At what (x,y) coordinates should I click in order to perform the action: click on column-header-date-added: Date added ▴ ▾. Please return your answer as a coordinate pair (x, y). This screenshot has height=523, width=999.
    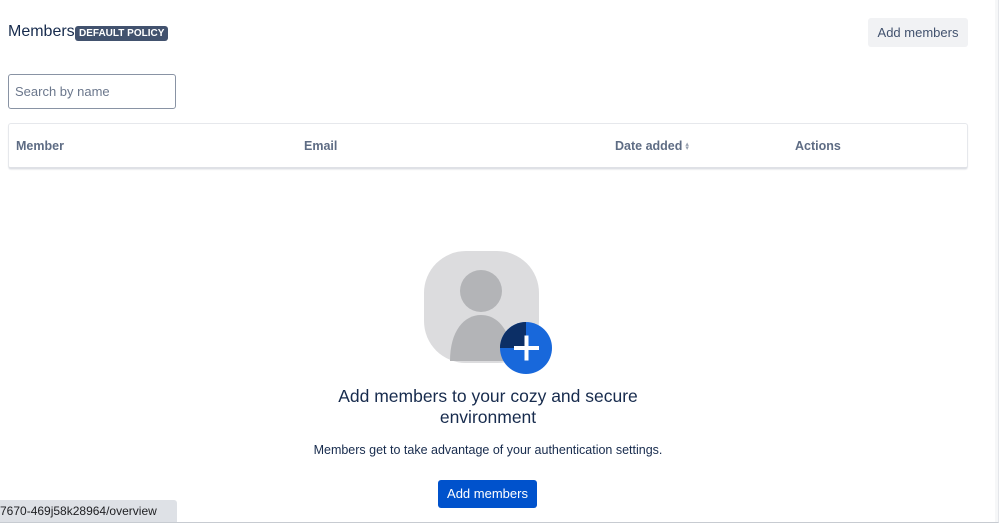
    Looking at the image, I should click on (652, 146).